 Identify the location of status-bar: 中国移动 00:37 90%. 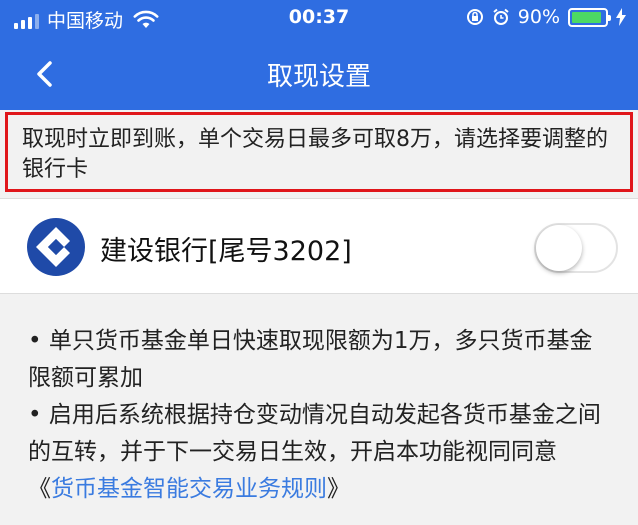
(319, 19).